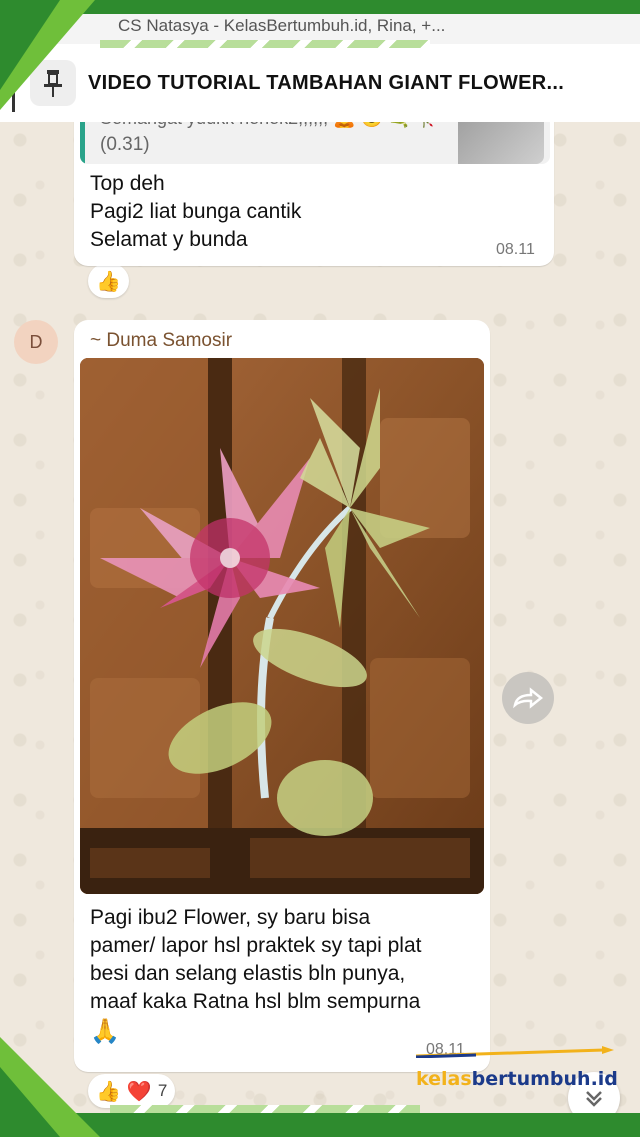  Describe the element at coordinates (125, 144) in the screenshot. I see `quote-duration: (0.31)` at that location.